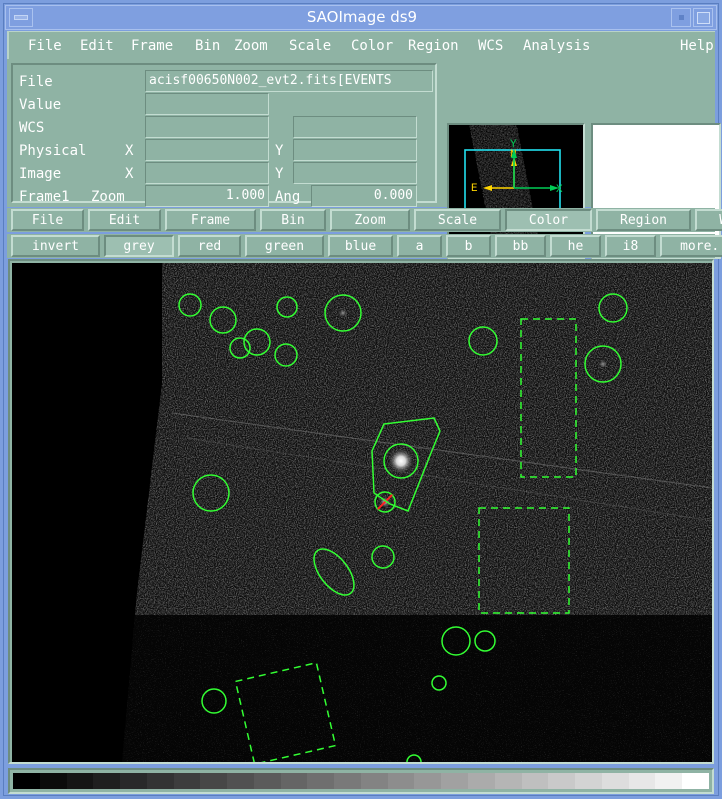 The height and width of the screenshot is (799, 722). I want to click on menu-scale: Scale, so click(310, 46).